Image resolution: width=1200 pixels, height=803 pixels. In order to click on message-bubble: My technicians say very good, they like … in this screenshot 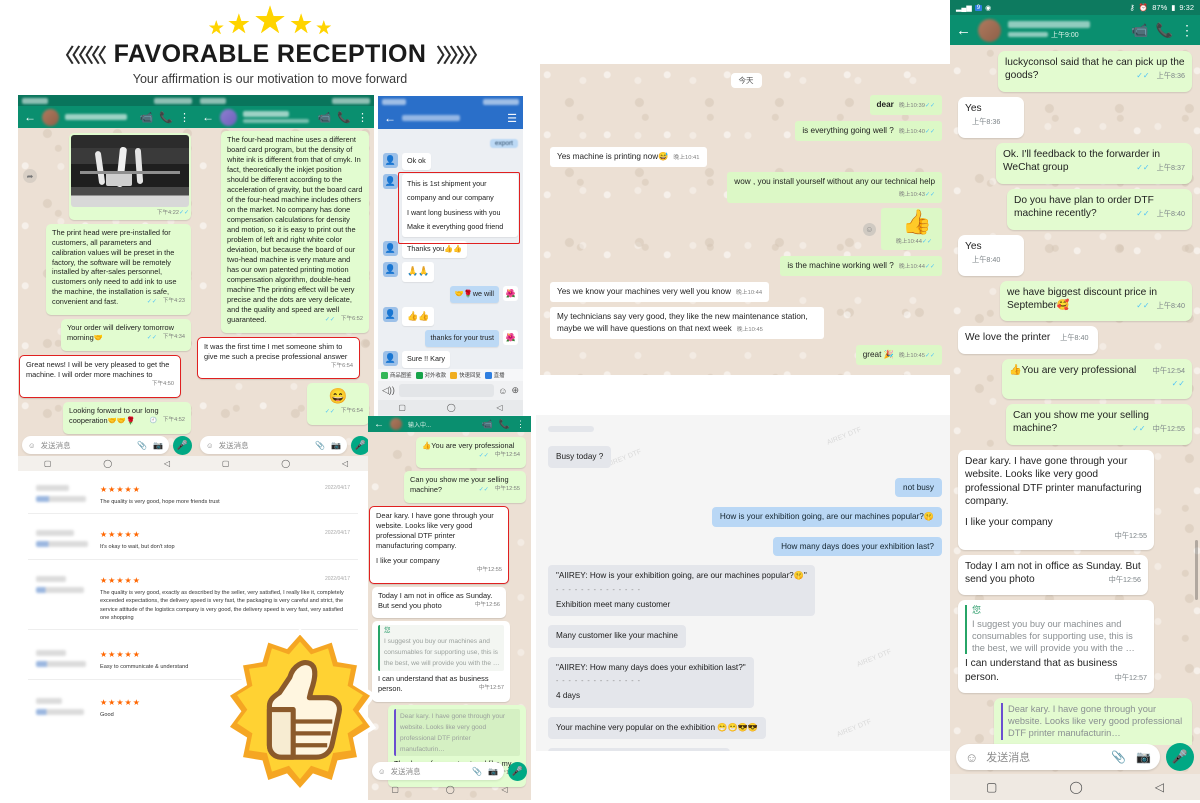, I will do `click(687, 323)`.